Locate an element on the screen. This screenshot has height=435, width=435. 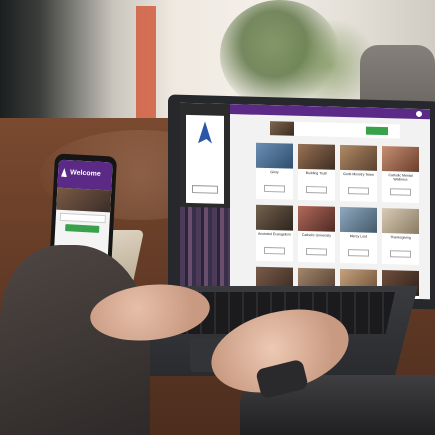
church-tile: Thanksgiving is located at coordinates (400, 236).